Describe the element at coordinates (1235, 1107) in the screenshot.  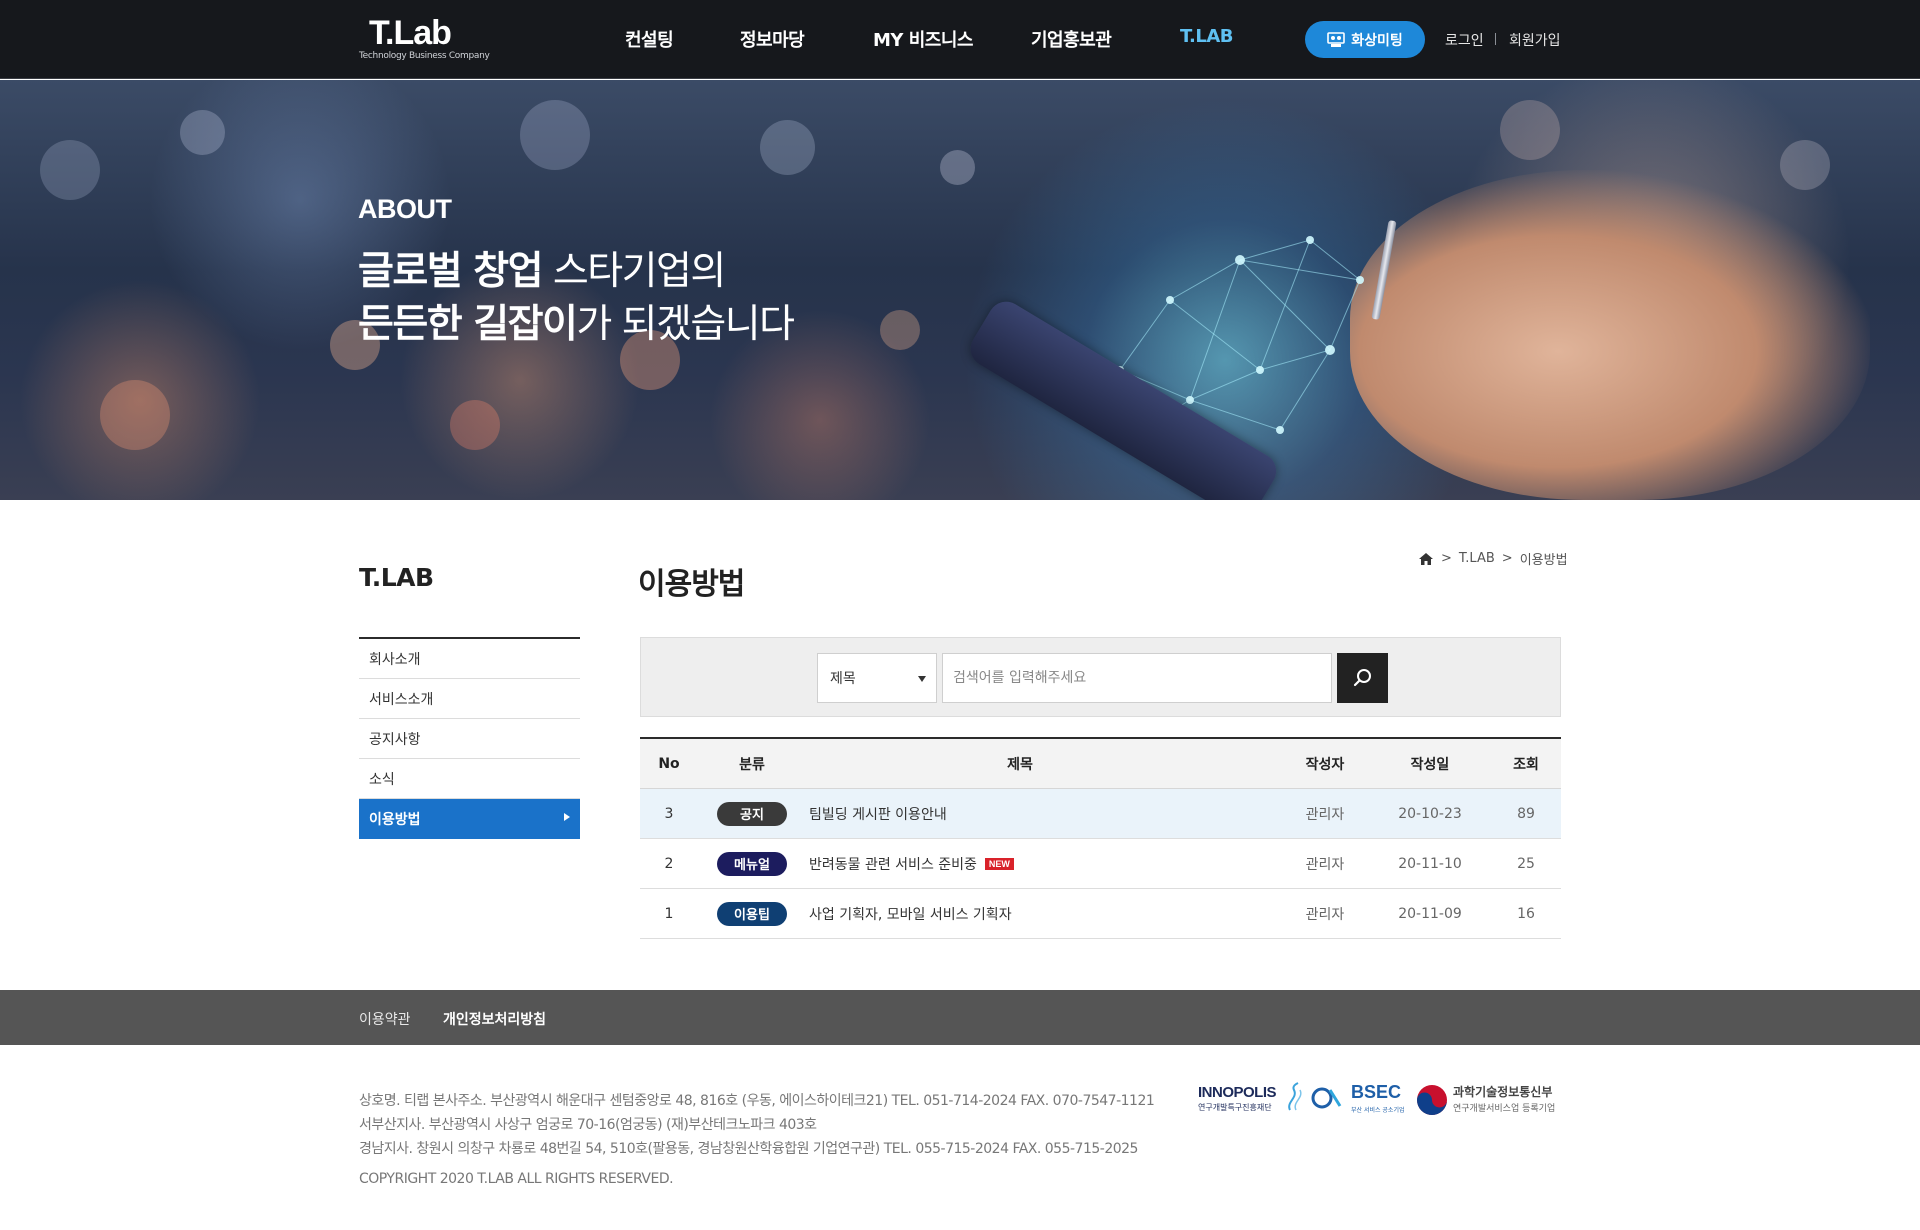
I see `innopolis-sub: 연구개발특구진흥재단` at that location.